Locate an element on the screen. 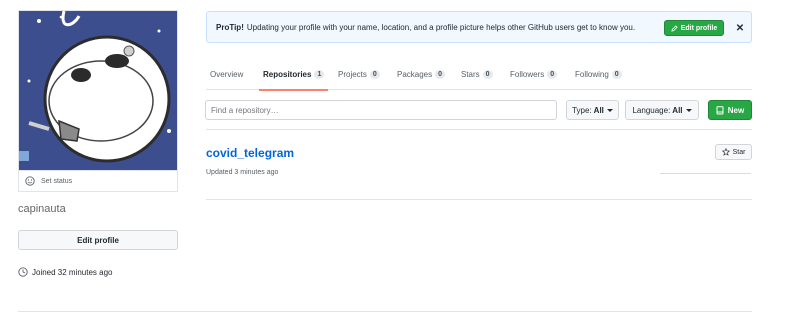  new-button-label: New is located at coordinates (736, 110).